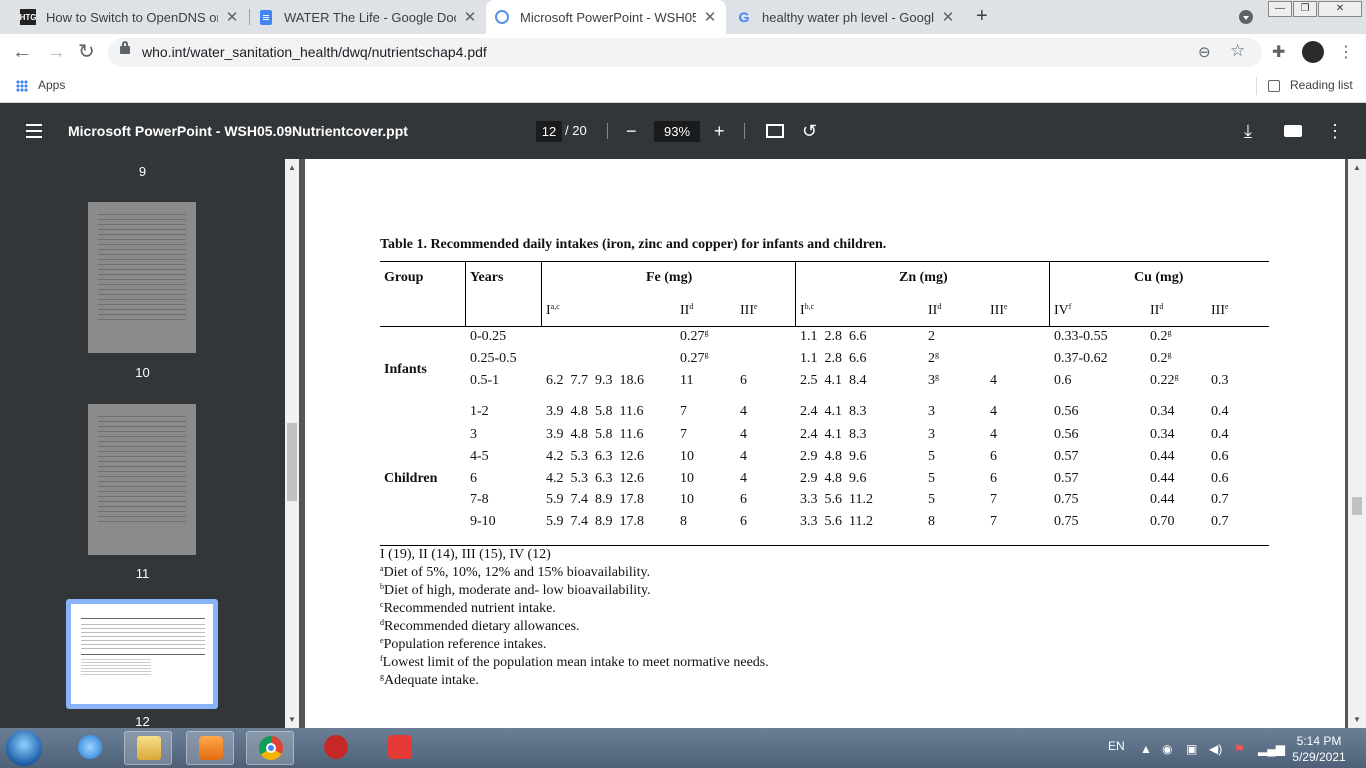 The width and height of the screenshot is (1366, 768). What do you see at coordinates (694, 358) in the screenshot?
I see `cell-fe-ii: 0.27g` at bounding box center [694, 358].